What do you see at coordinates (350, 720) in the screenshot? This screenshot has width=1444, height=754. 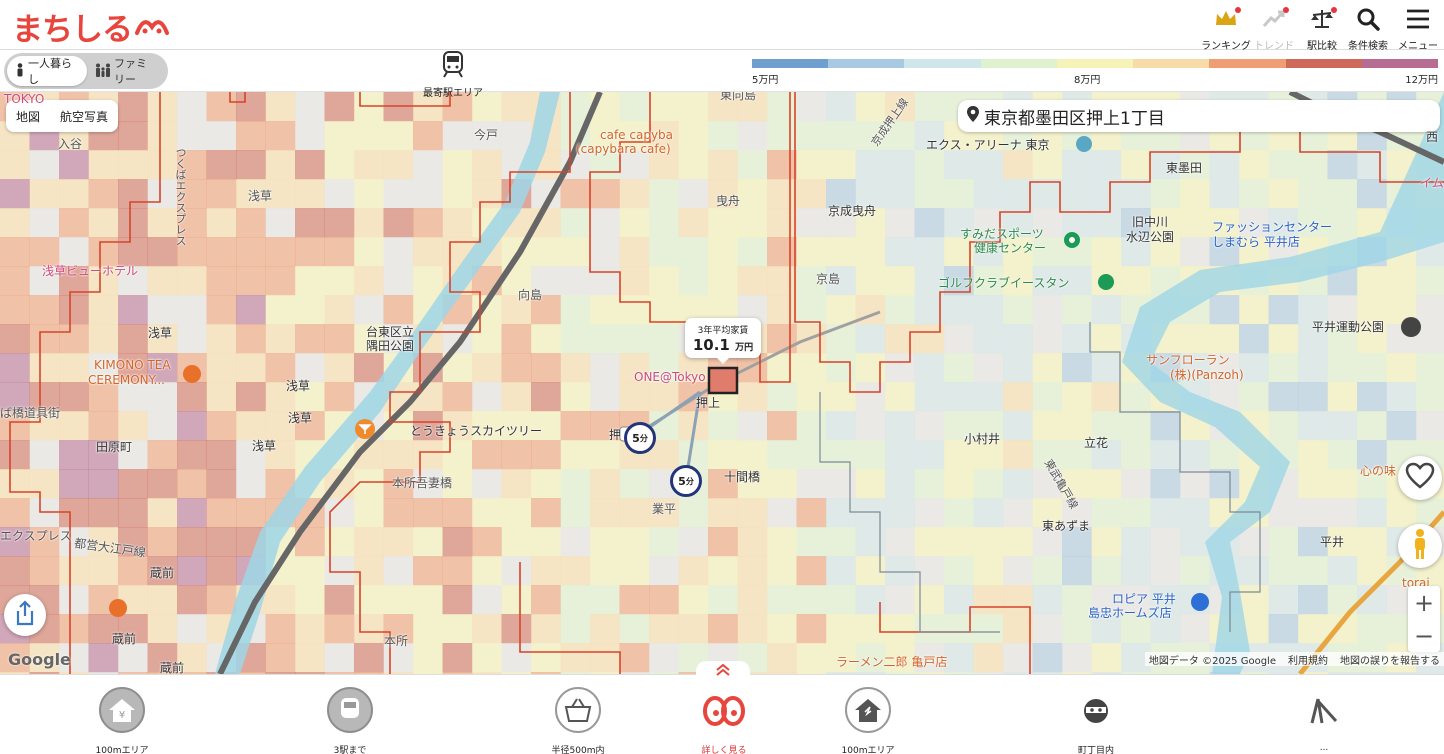 I see `station-count-button: 3駅まで` at bounding box center [350, 720].